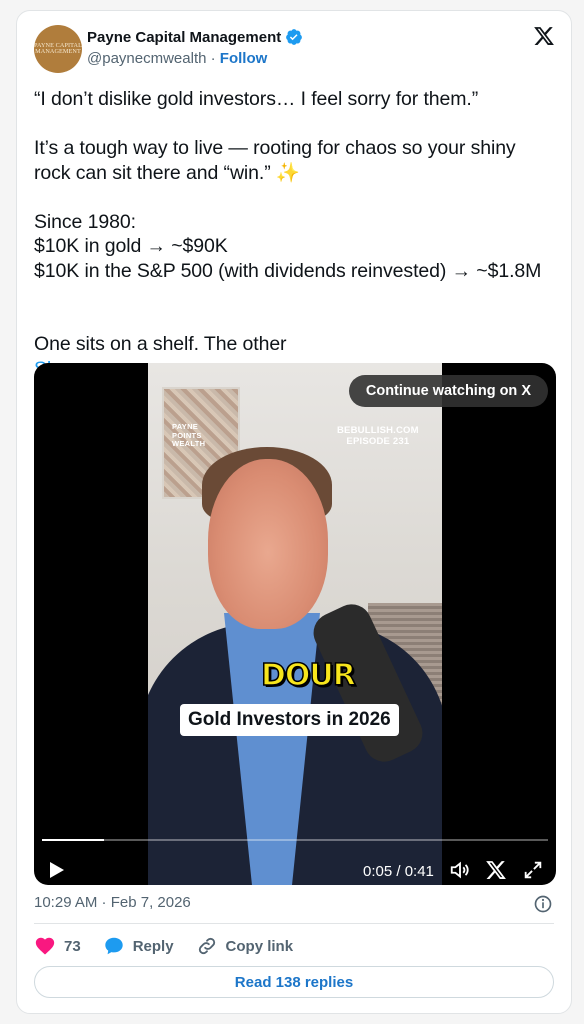  Describe the element at coordinates (294, 982) in the screenshot. I see `read-replies-button: Read 138 replies` at that location.